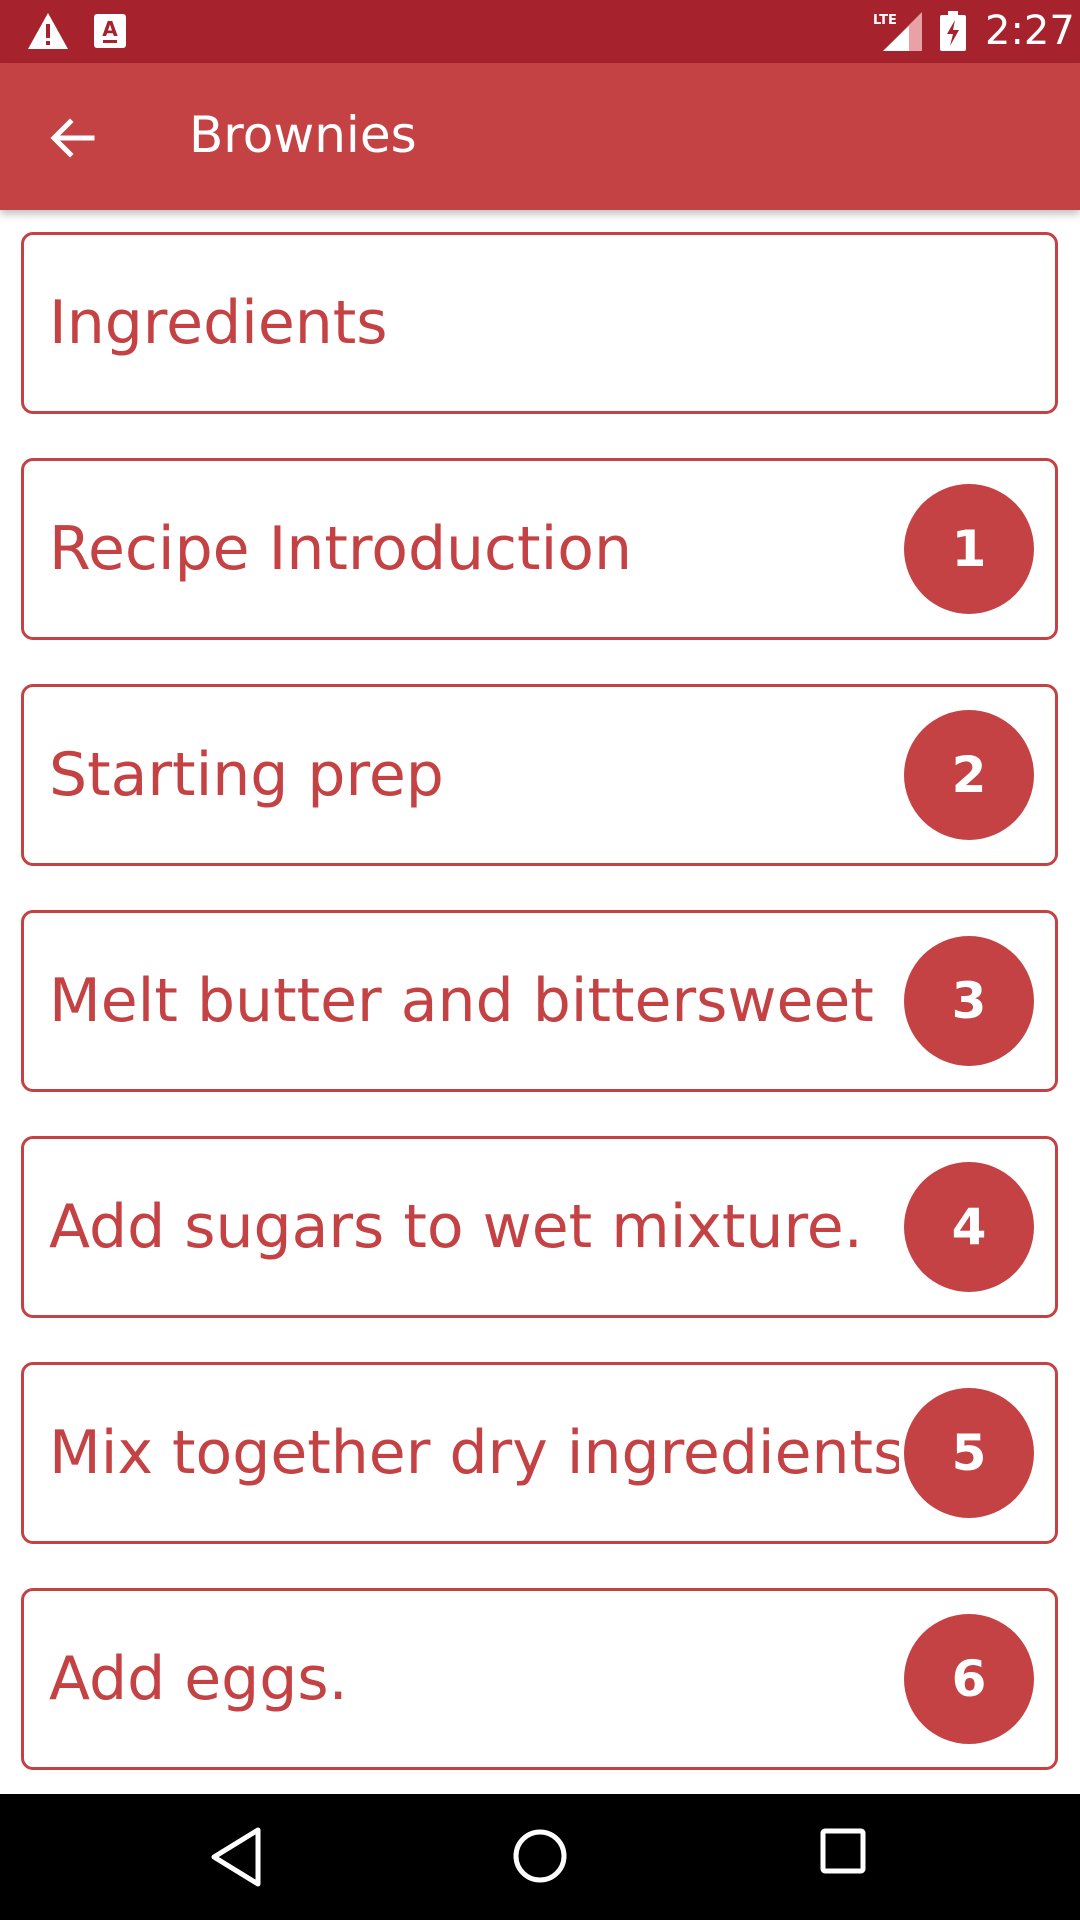  I want to click on list-item-step-1: Recipe Introduction 1, so click(539, 549).